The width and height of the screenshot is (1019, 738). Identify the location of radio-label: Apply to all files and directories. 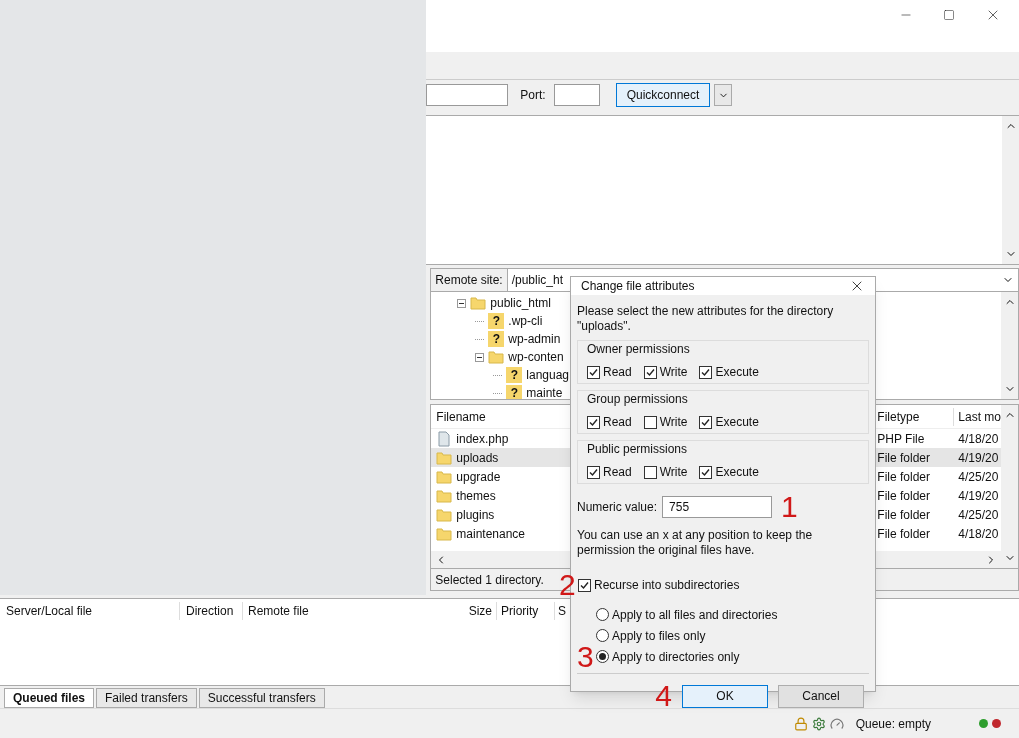
(695, 615).